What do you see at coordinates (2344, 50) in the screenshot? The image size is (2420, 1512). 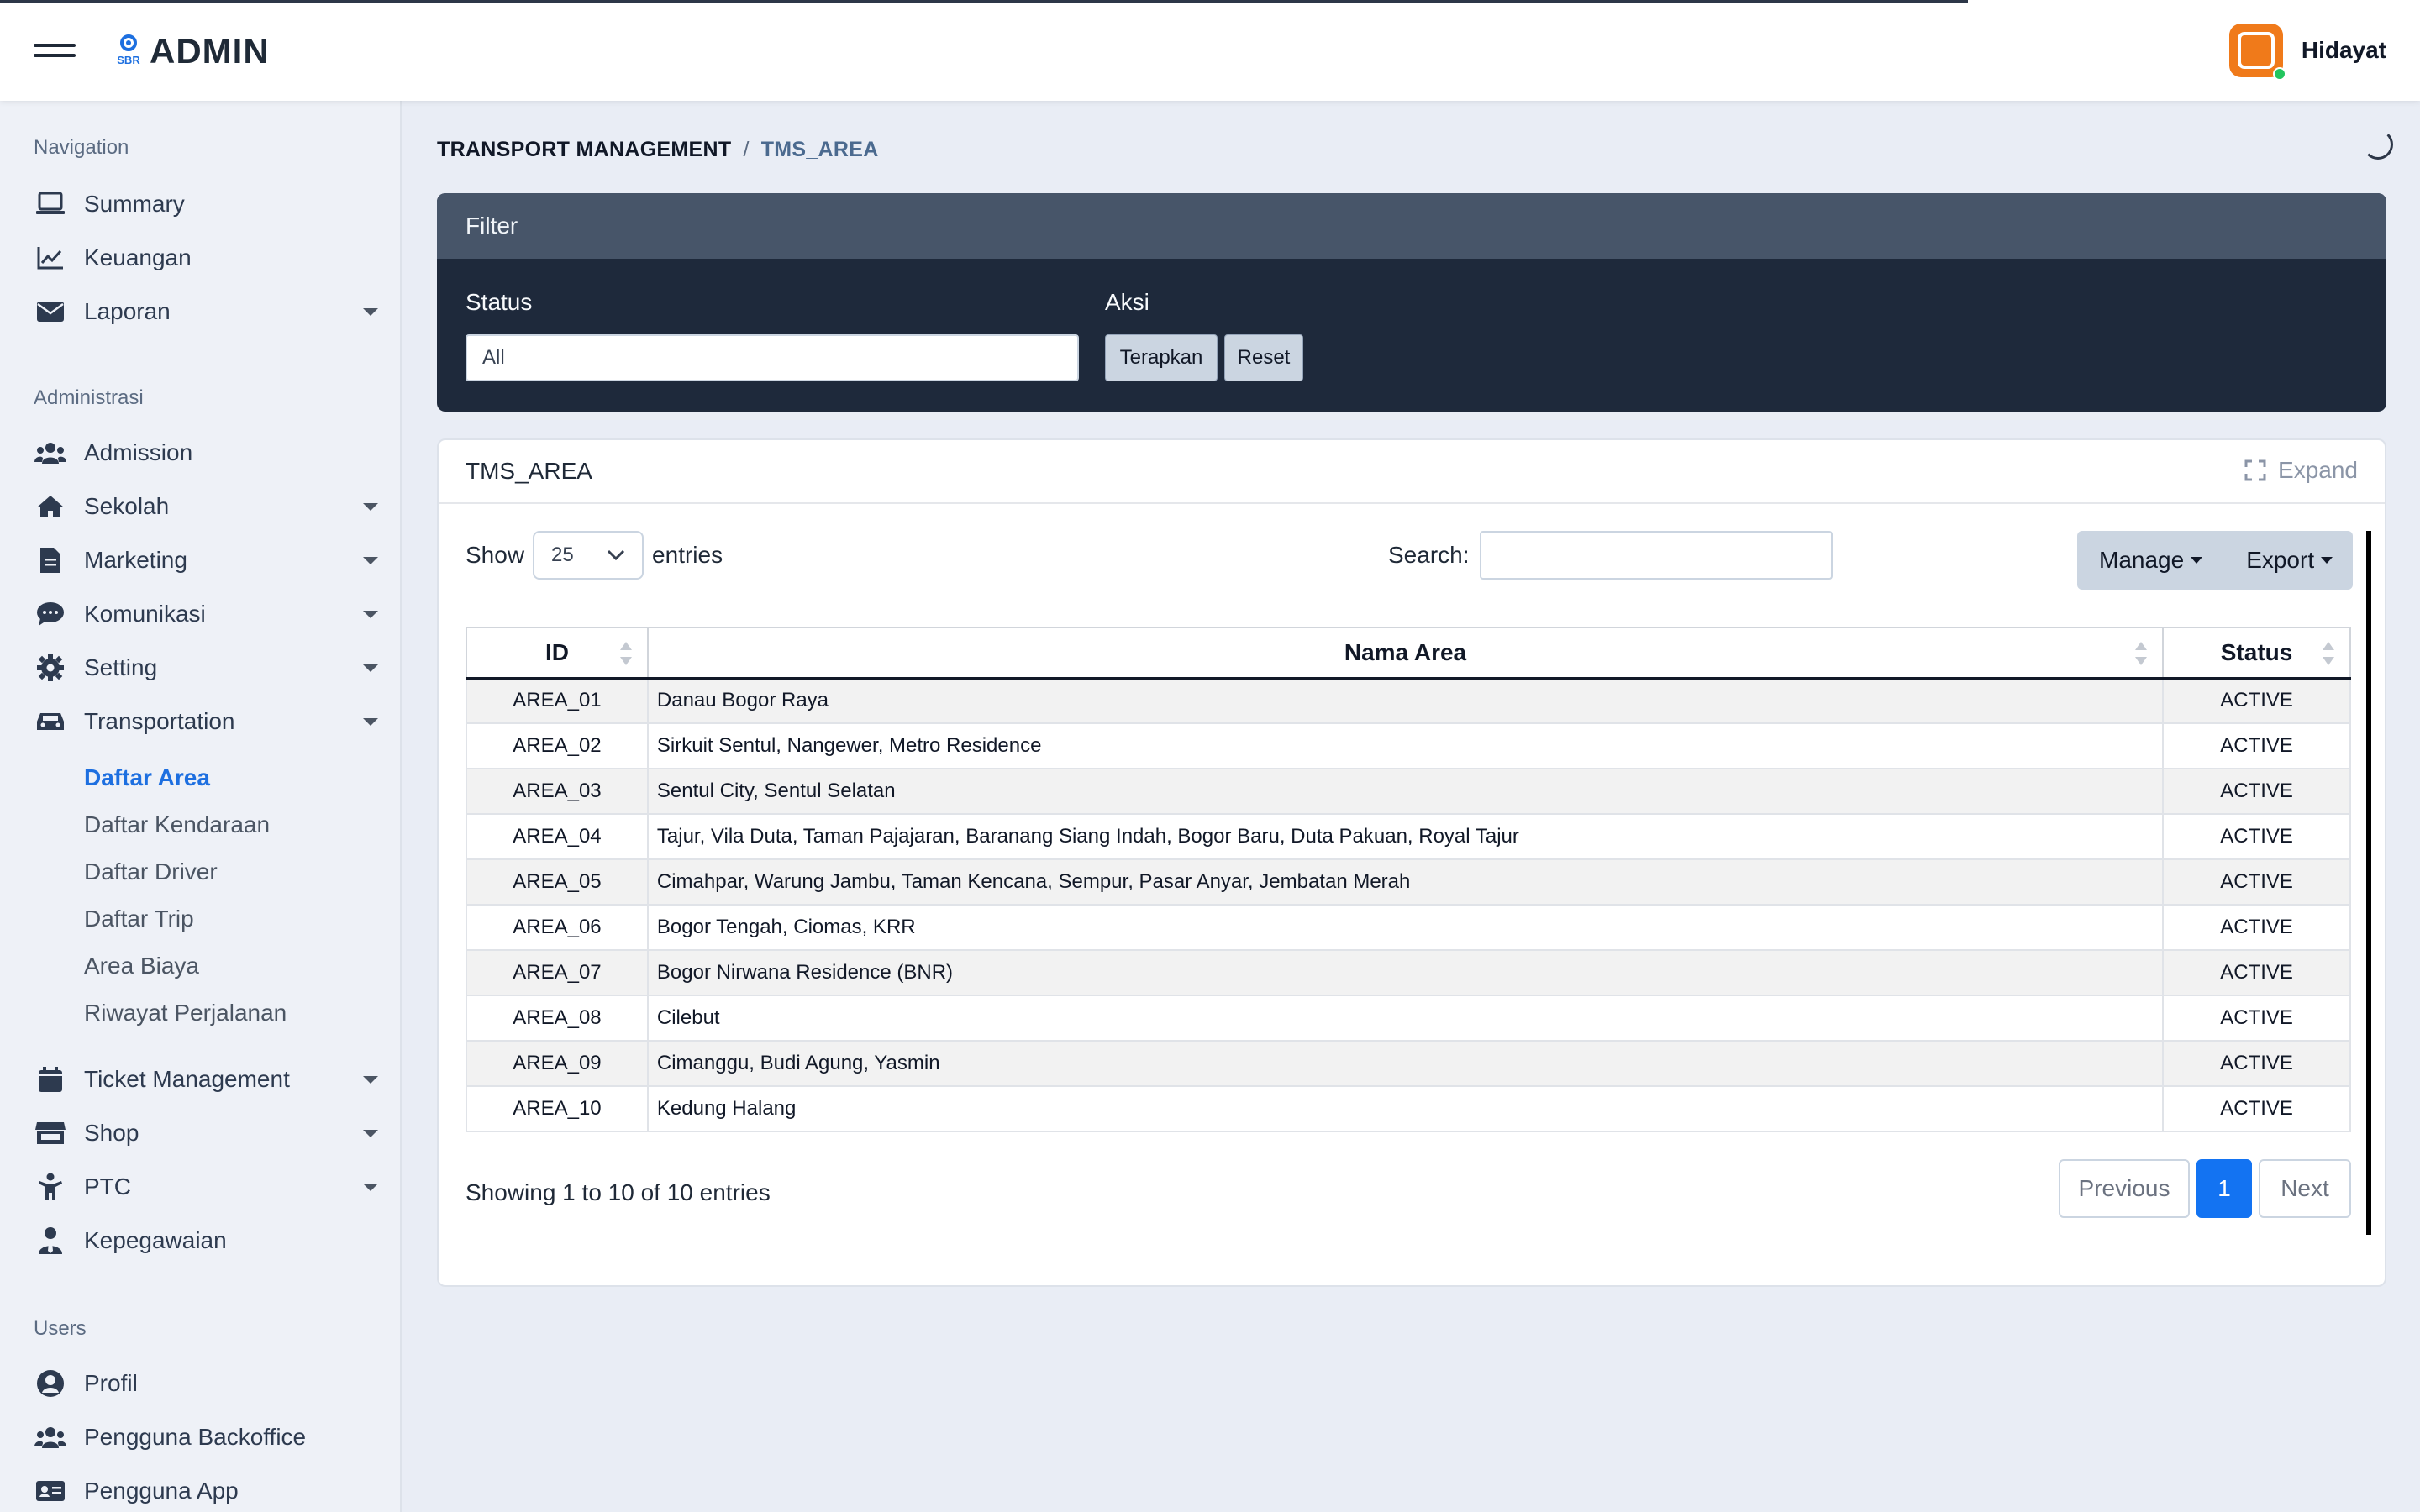 I see `user-name: Hidayat` at bounding box center [2344, 50].